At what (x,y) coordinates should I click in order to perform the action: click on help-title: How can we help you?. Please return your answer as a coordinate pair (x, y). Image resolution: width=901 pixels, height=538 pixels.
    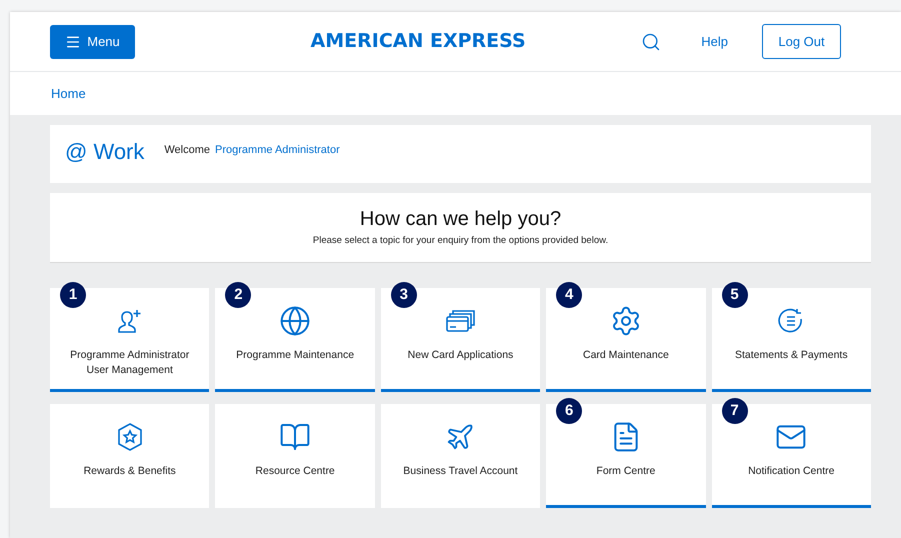
    Looking at the image, I should click on (461, 219).